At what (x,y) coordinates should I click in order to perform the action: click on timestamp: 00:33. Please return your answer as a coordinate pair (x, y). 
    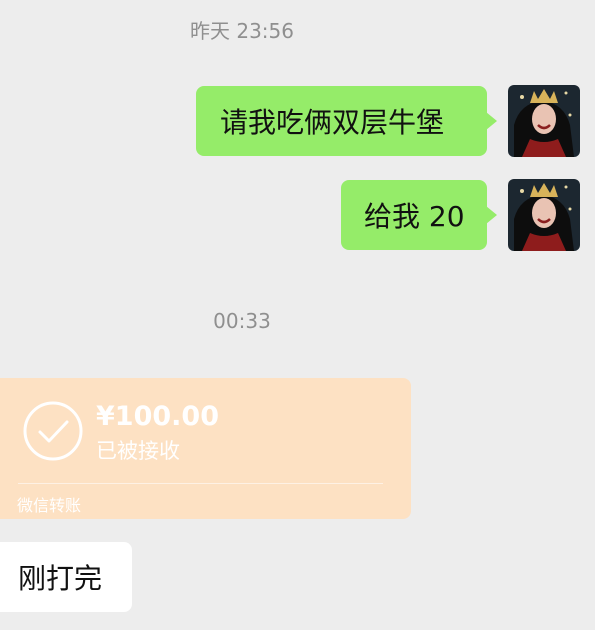
    Looking at the image, I should click on (242, 321).